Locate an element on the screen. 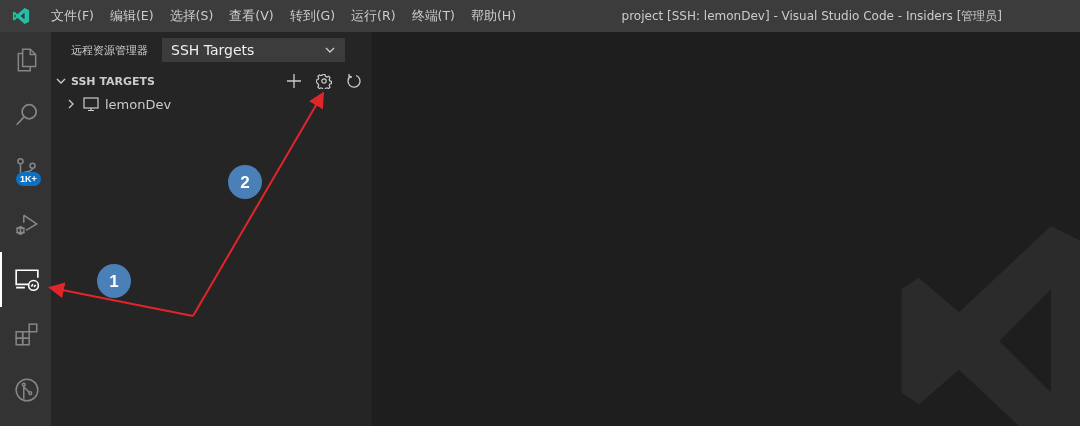 Image resolution: width=1080 pixels, height=426 pixels. callout-badge: 2 is located at coordinates (245, 182).